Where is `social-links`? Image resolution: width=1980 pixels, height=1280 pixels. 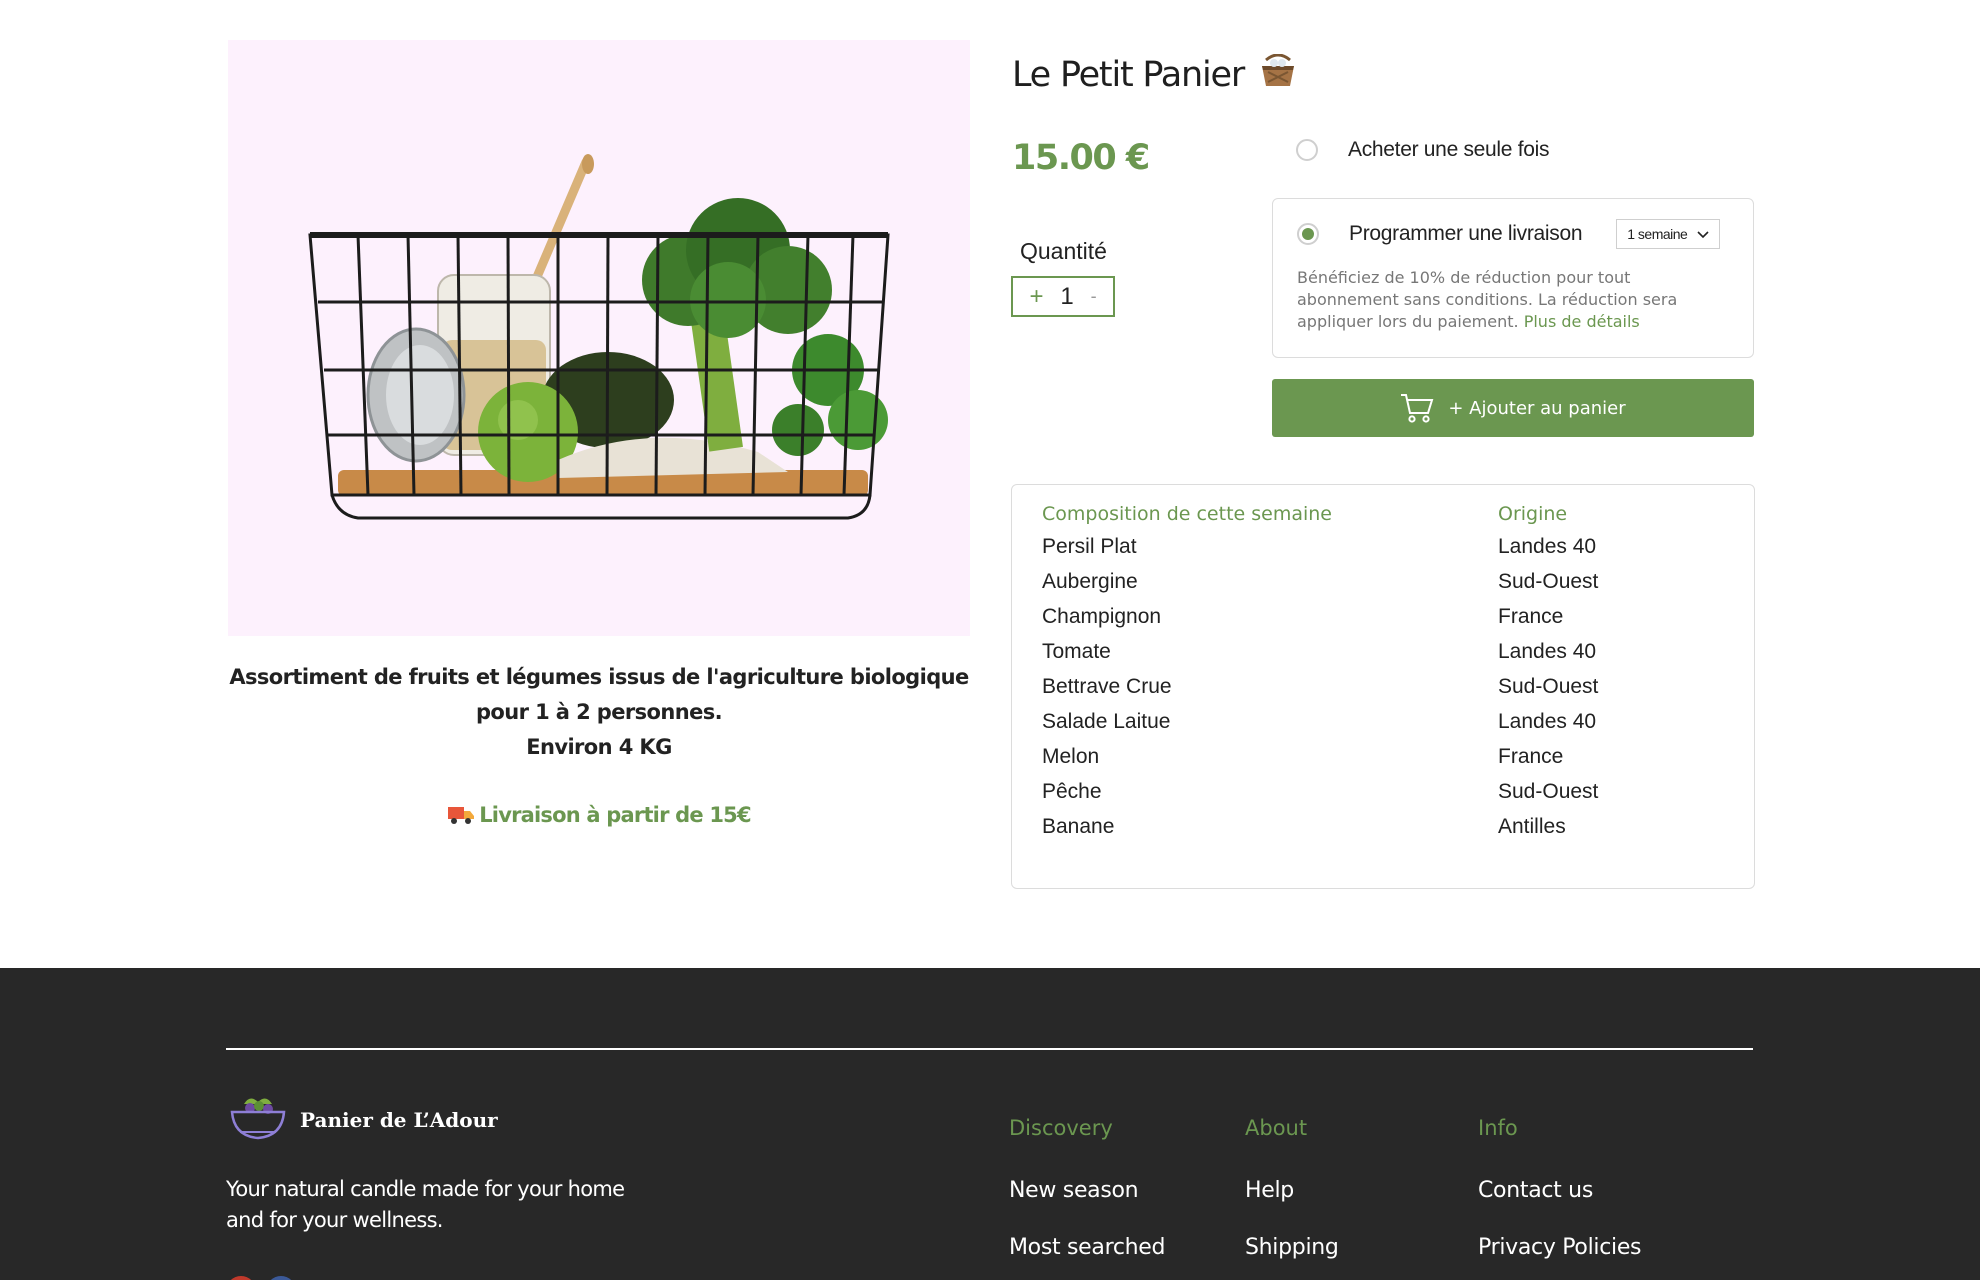 social-links is located at coordinates (261, 1278).